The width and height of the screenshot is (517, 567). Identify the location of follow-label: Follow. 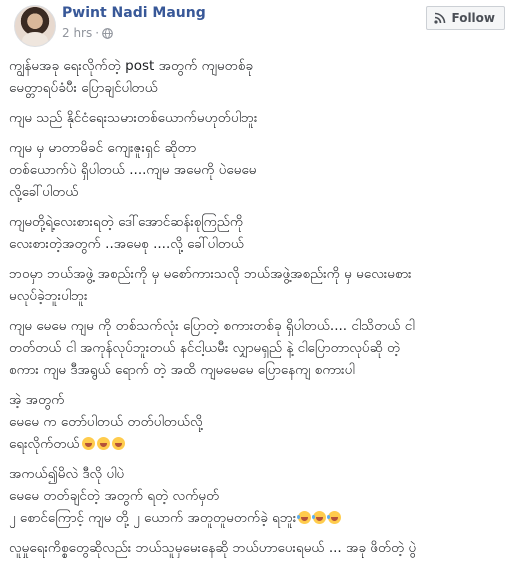
(473, 18).